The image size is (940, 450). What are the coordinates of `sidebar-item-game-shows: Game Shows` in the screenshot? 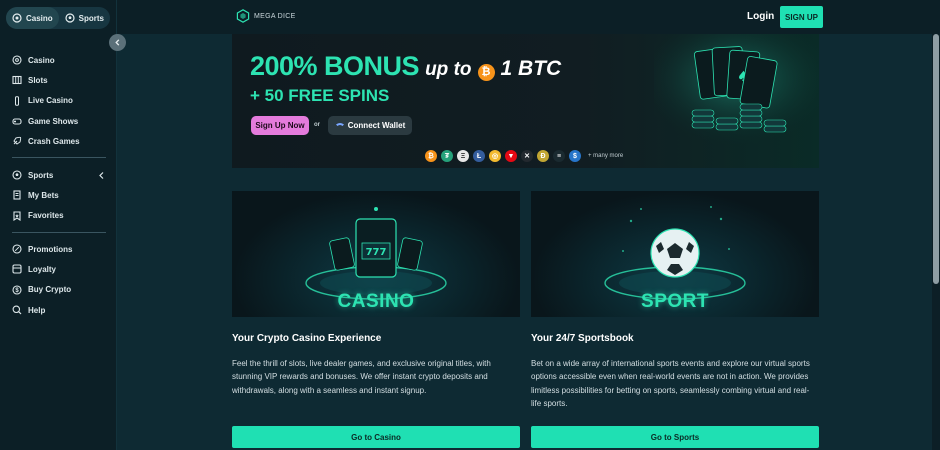 It's located at (58, 121).